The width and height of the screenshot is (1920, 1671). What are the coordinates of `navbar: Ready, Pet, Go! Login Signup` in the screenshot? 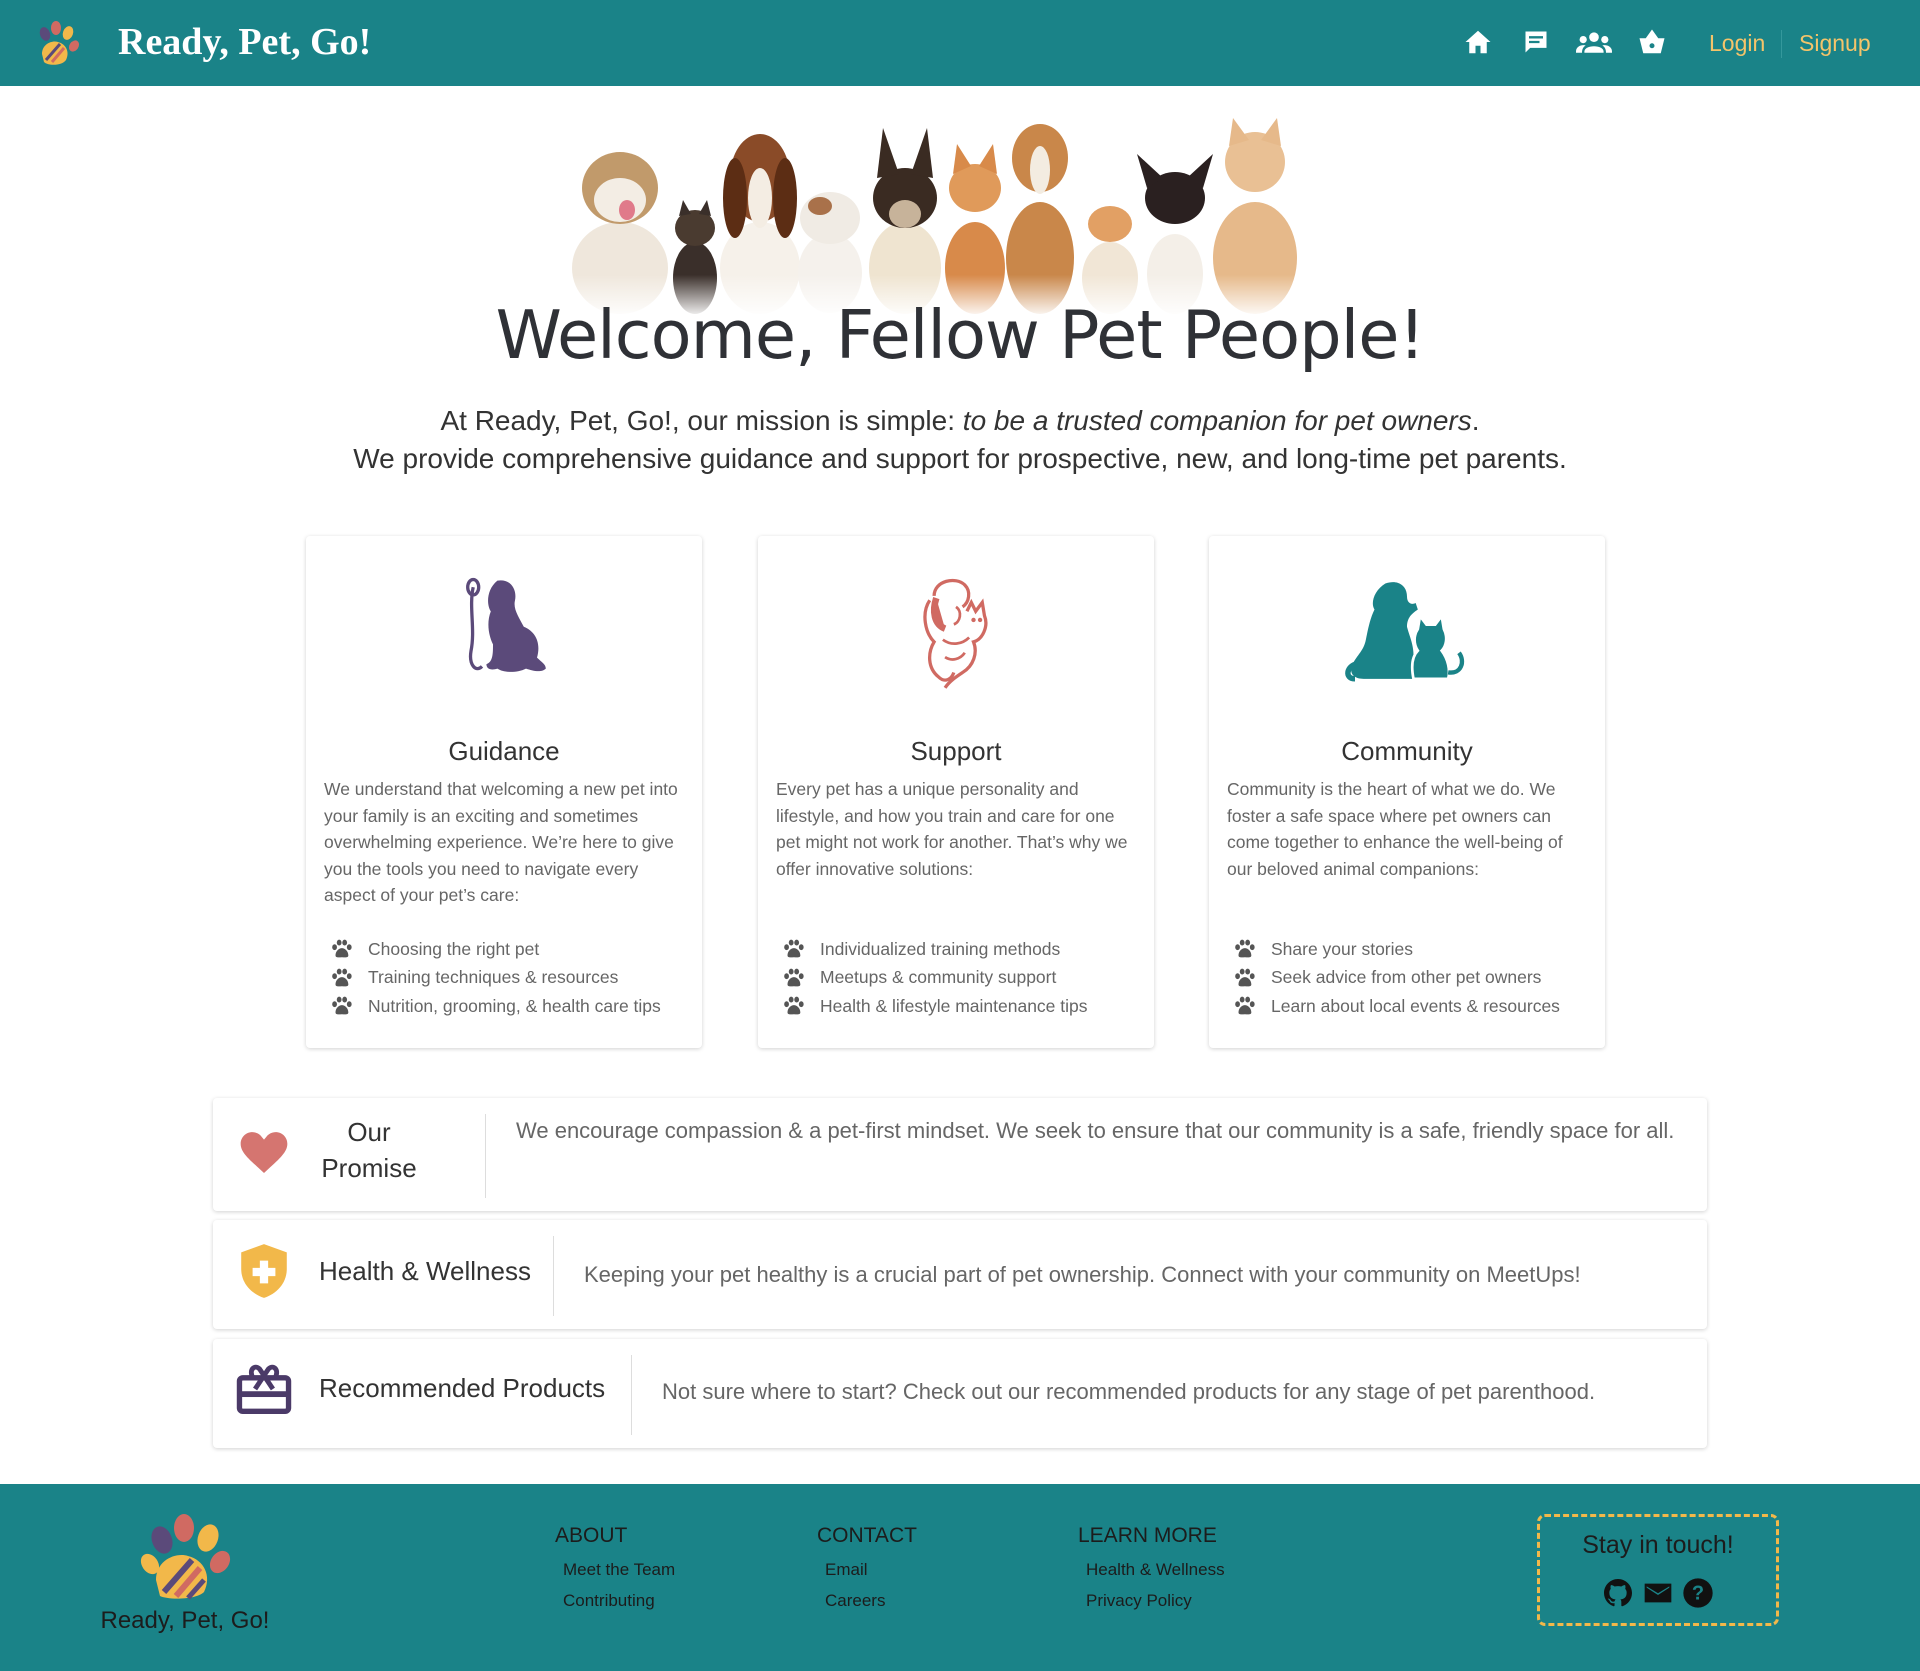 It's located at (960, 43).